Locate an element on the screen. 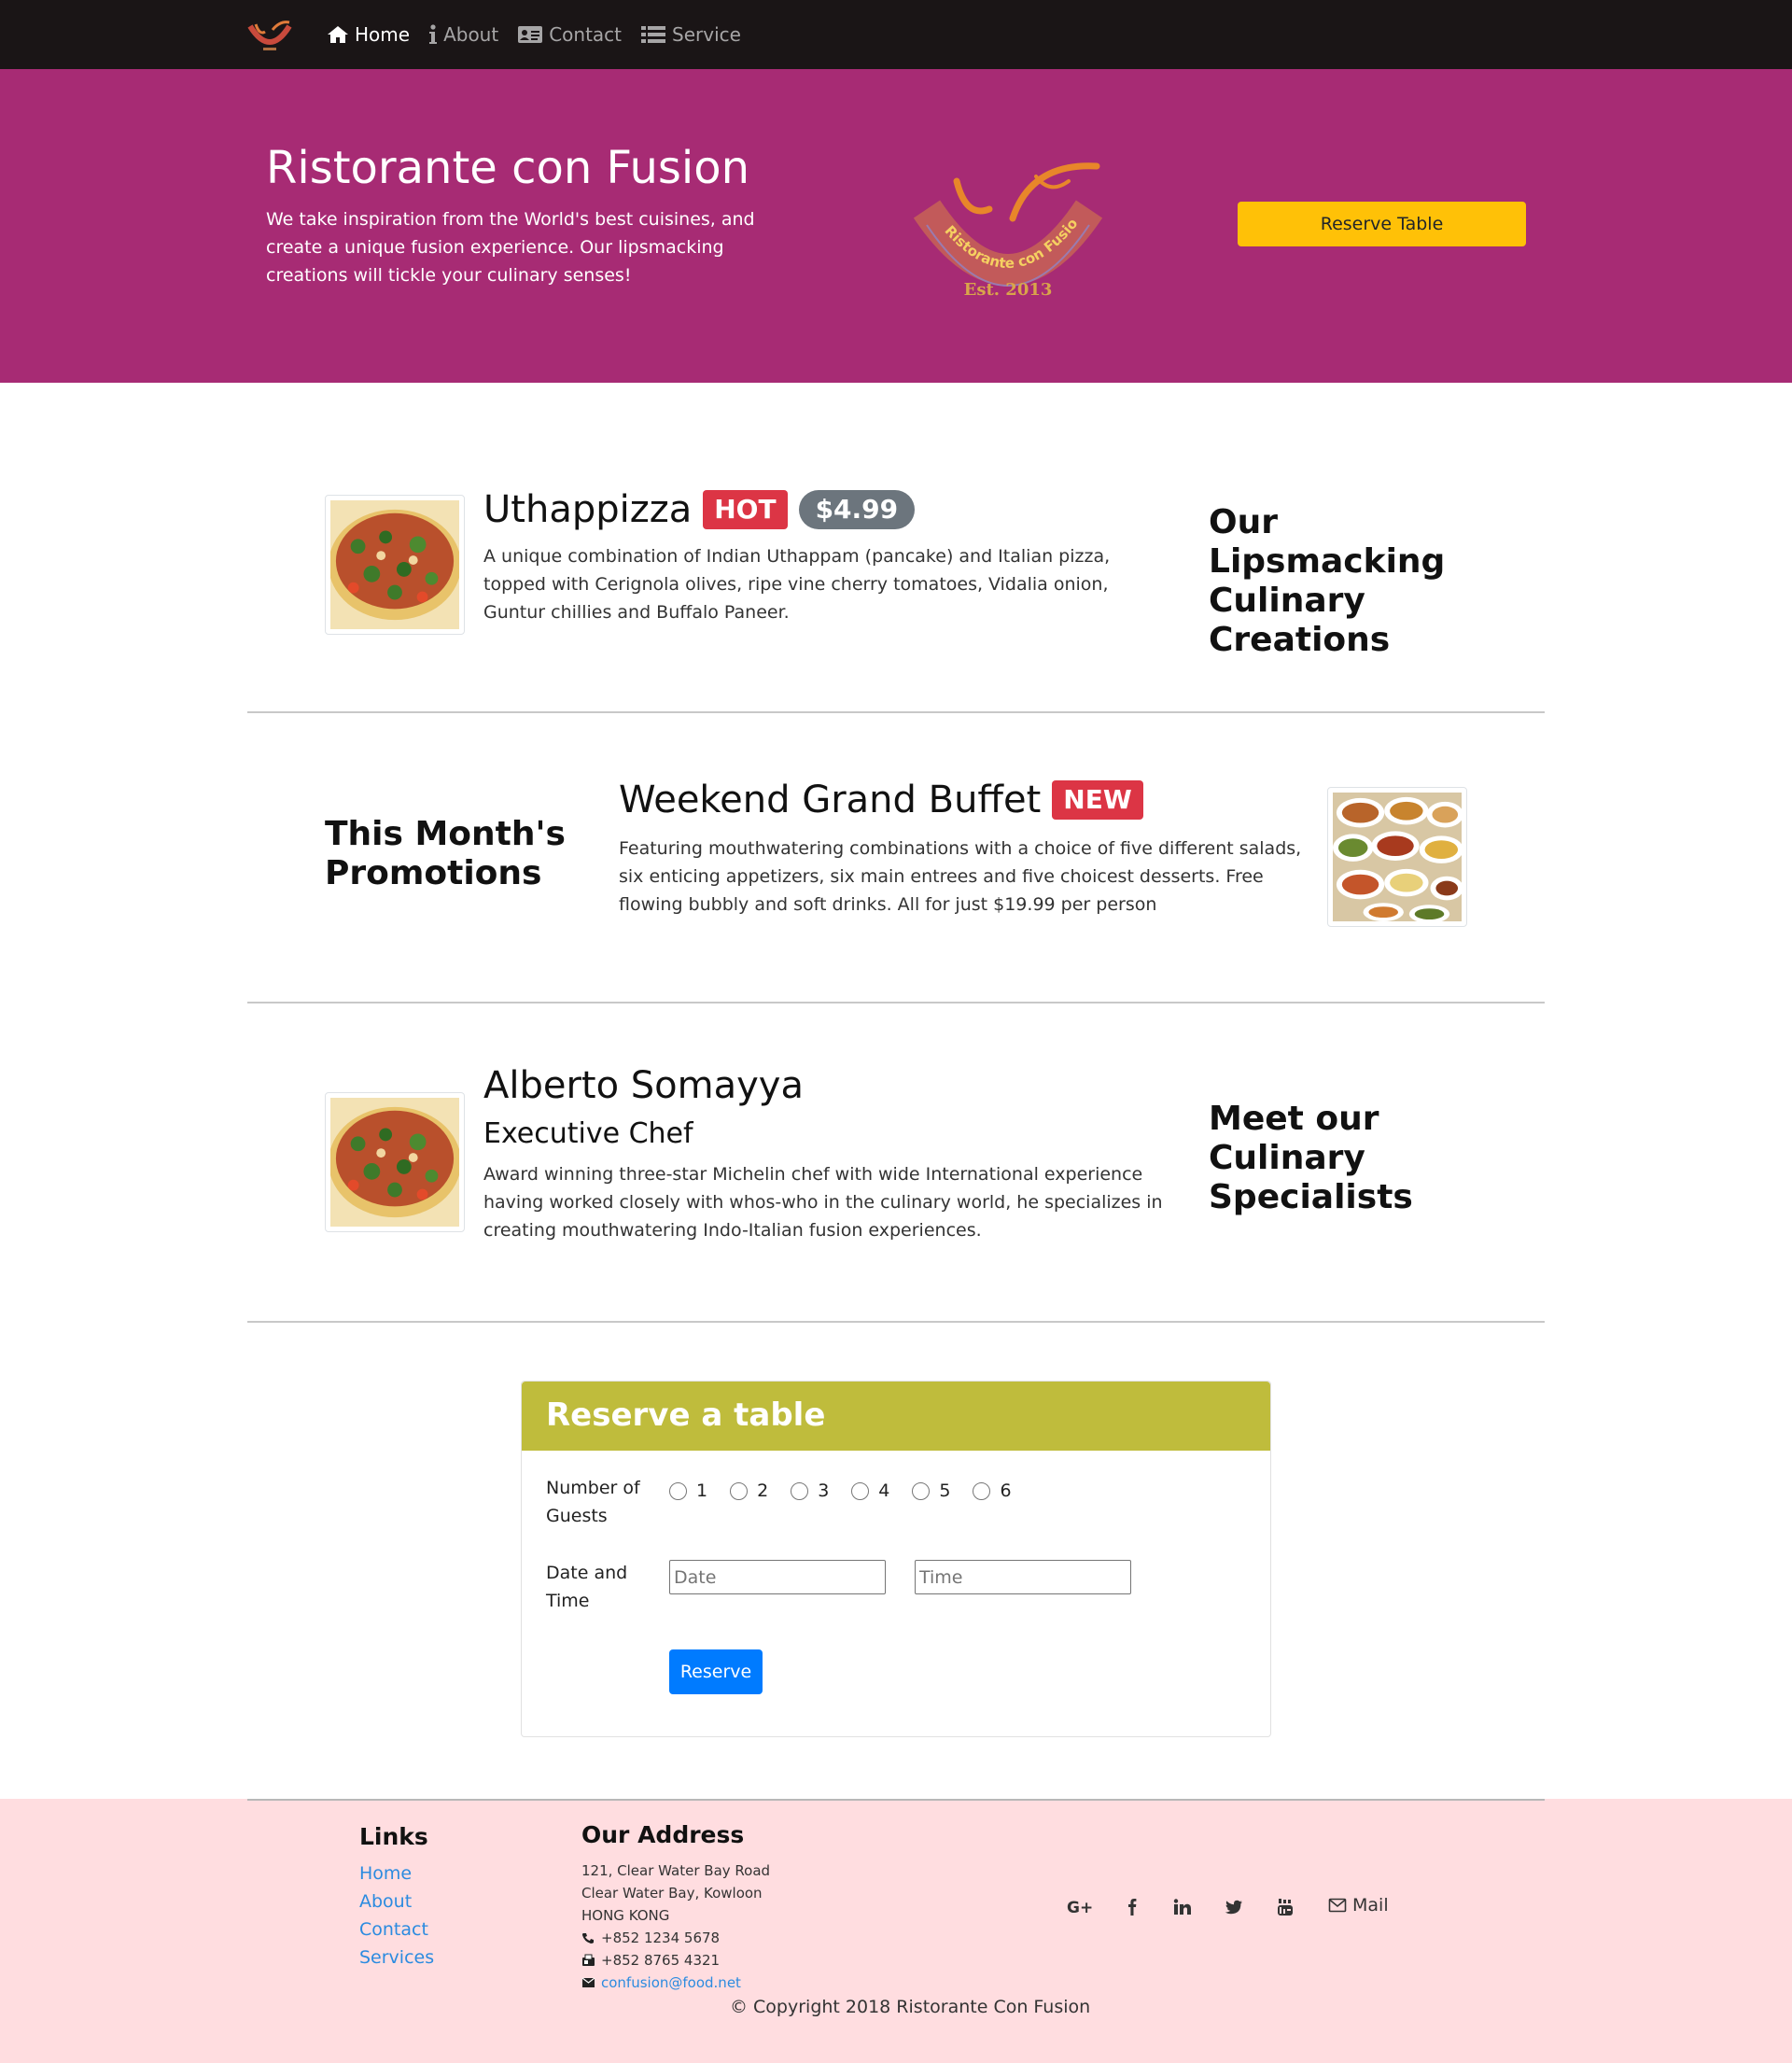 This screenshot has width=1792, height=2063. guest-option-6: 6 is located at coordinates (992, 1491).